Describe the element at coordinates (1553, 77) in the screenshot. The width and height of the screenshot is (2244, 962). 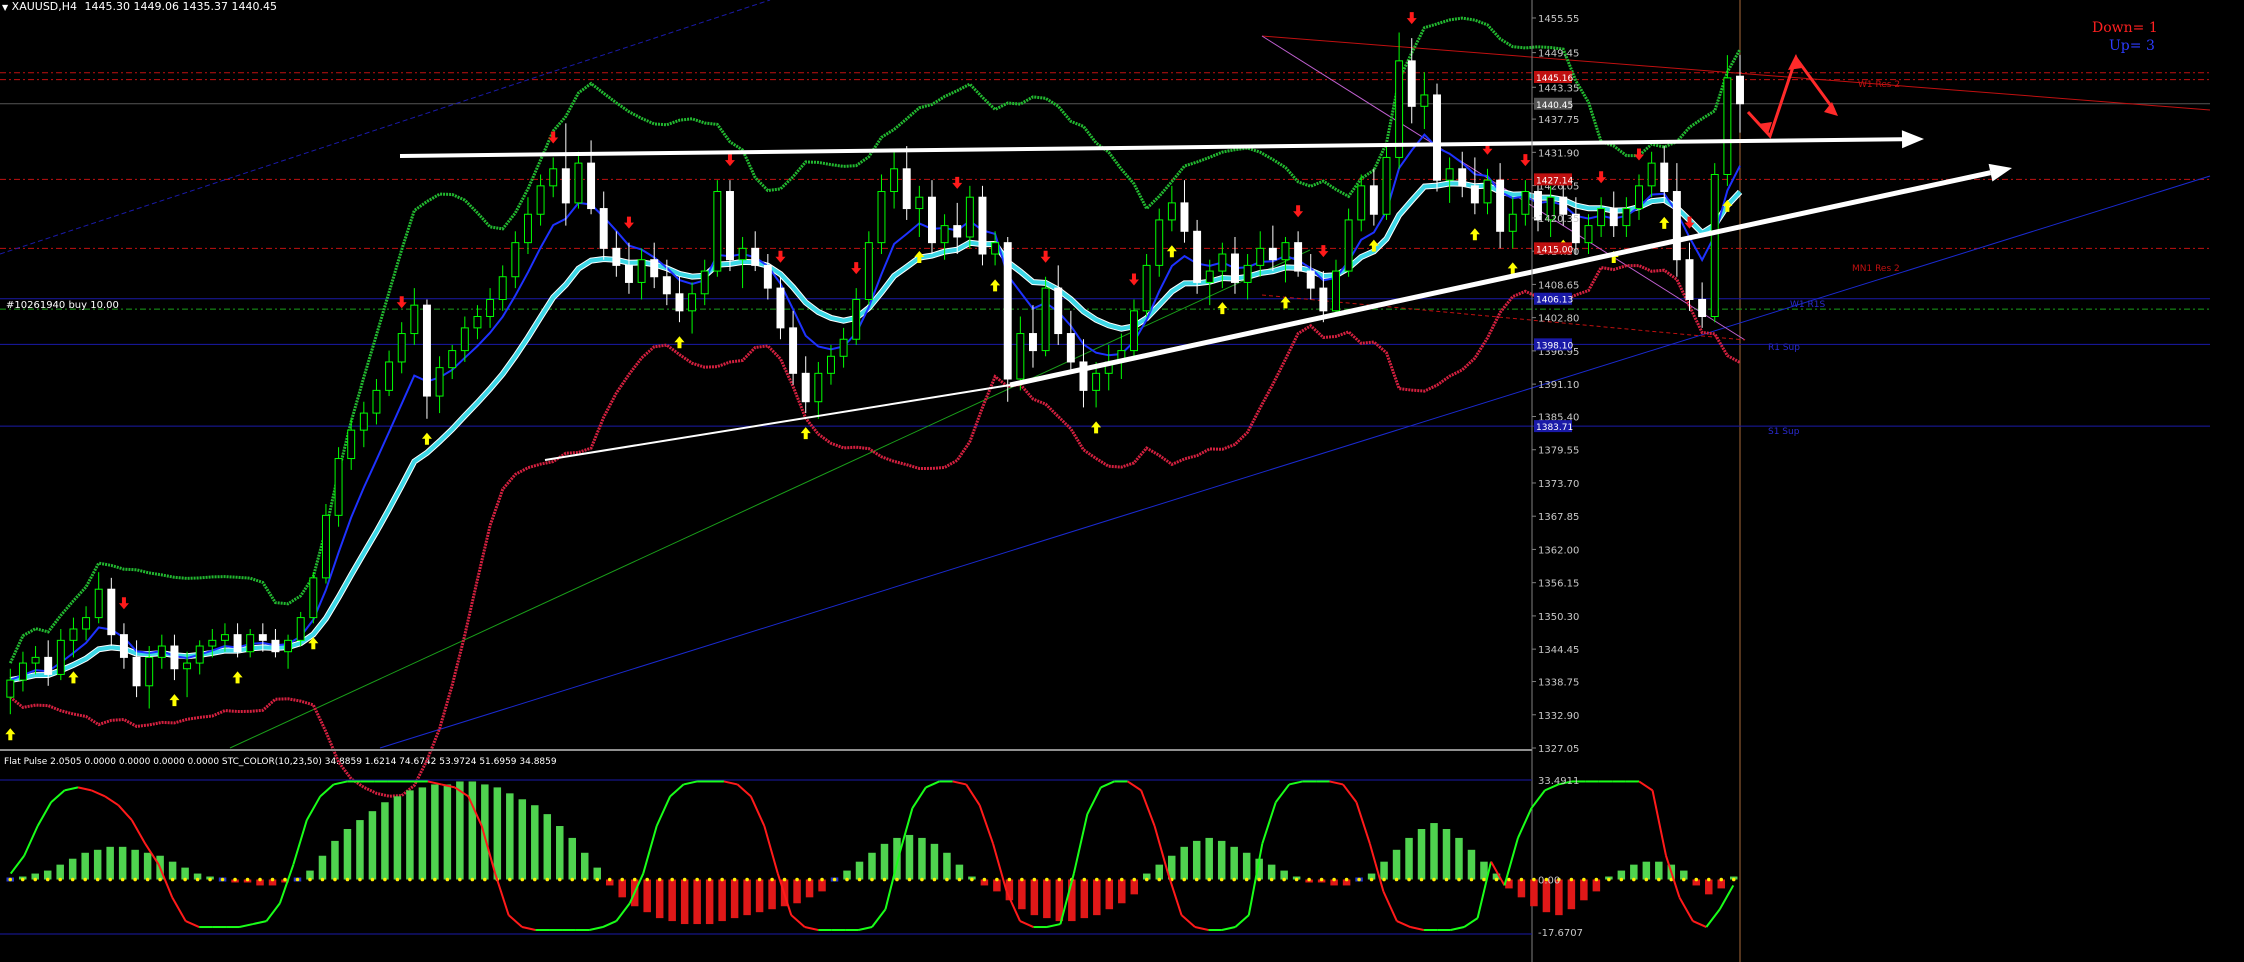
I see `price-tag: 1445.16` at that location.